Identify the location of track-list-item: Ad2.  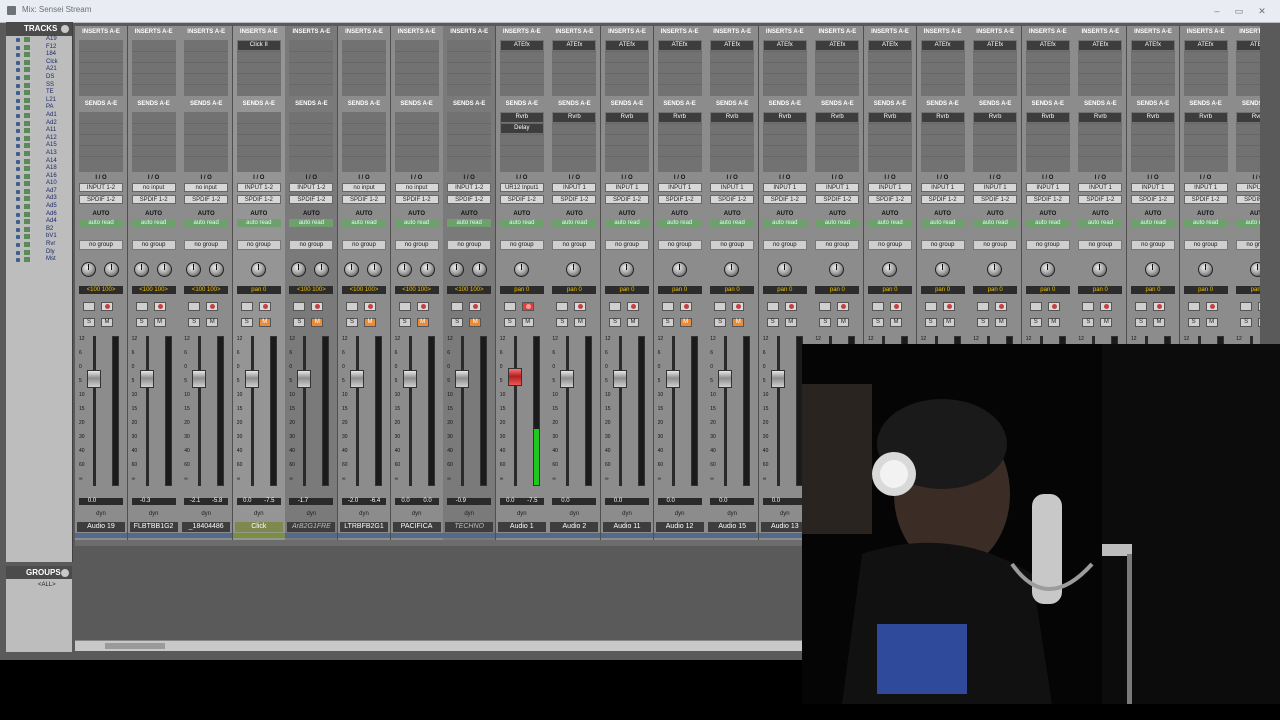
(39, 124).